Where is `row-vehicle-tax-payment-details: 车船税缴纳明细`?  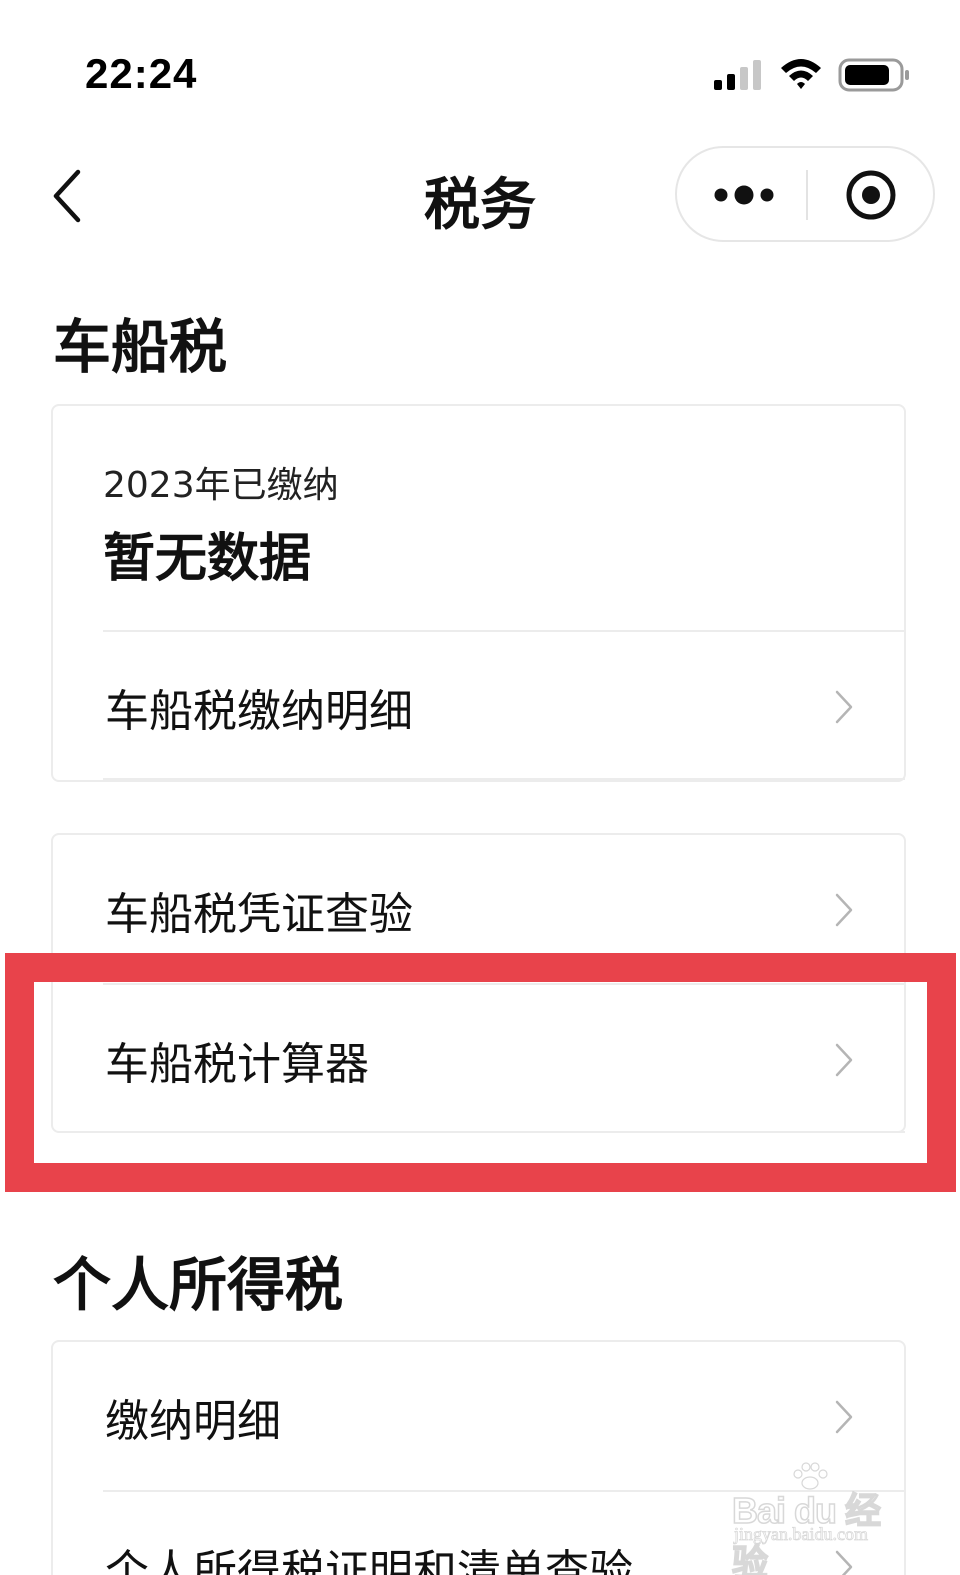 row-vehicle-tax-payment-details: 车船税缴纳明细 is located at coordinates (478, 707).